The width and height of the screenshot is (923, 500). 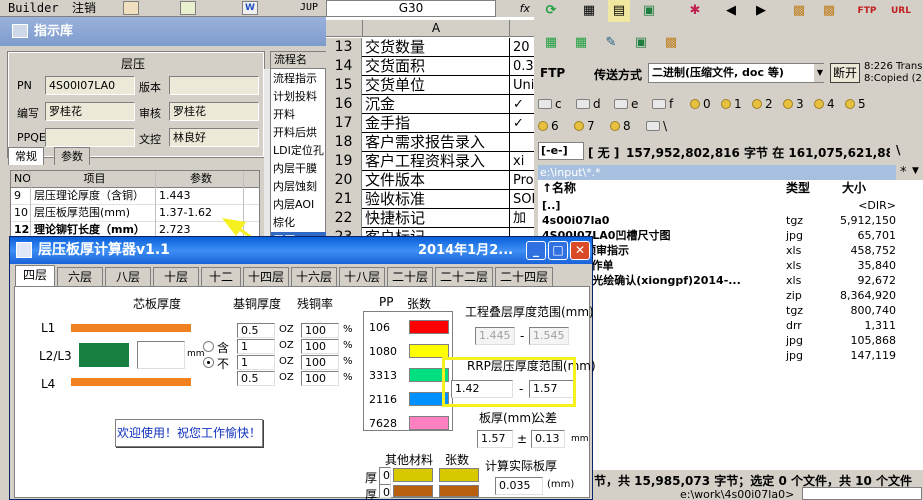 I want to click on folder-shortcut-3: \, so click(x=656, y=126).